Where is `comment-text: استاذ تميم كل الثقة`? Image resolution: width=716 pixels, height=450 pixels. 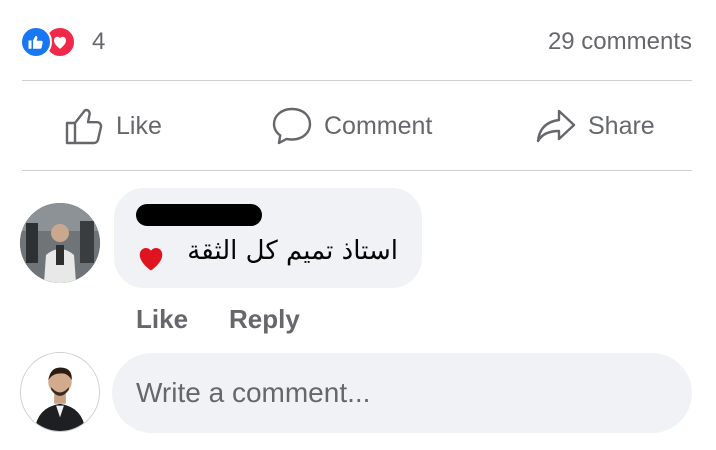
comment-text: استاذ تميم كل الثقة is located at coordinates (292, 251).